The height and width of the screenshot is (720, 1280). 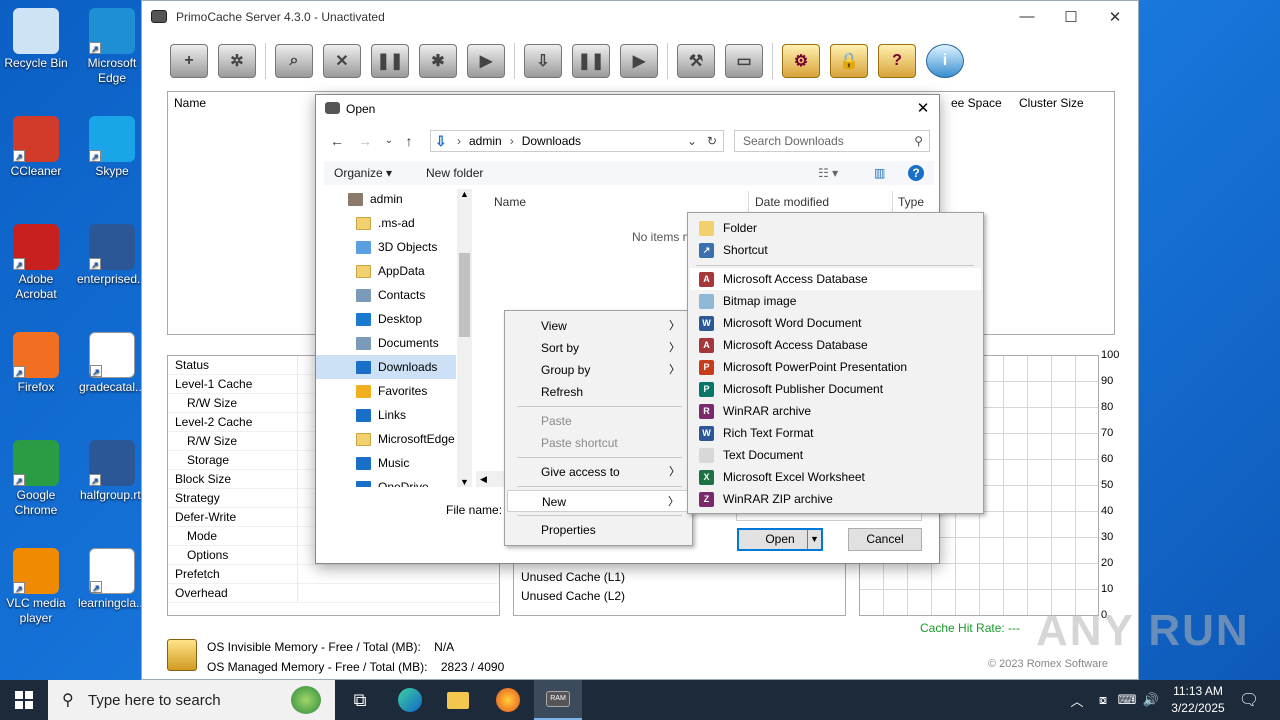 What do you see at coordinates (598, 392) in the screenshot?
I see `context-menu-item: Refresh` at bounding box center [598, 392].